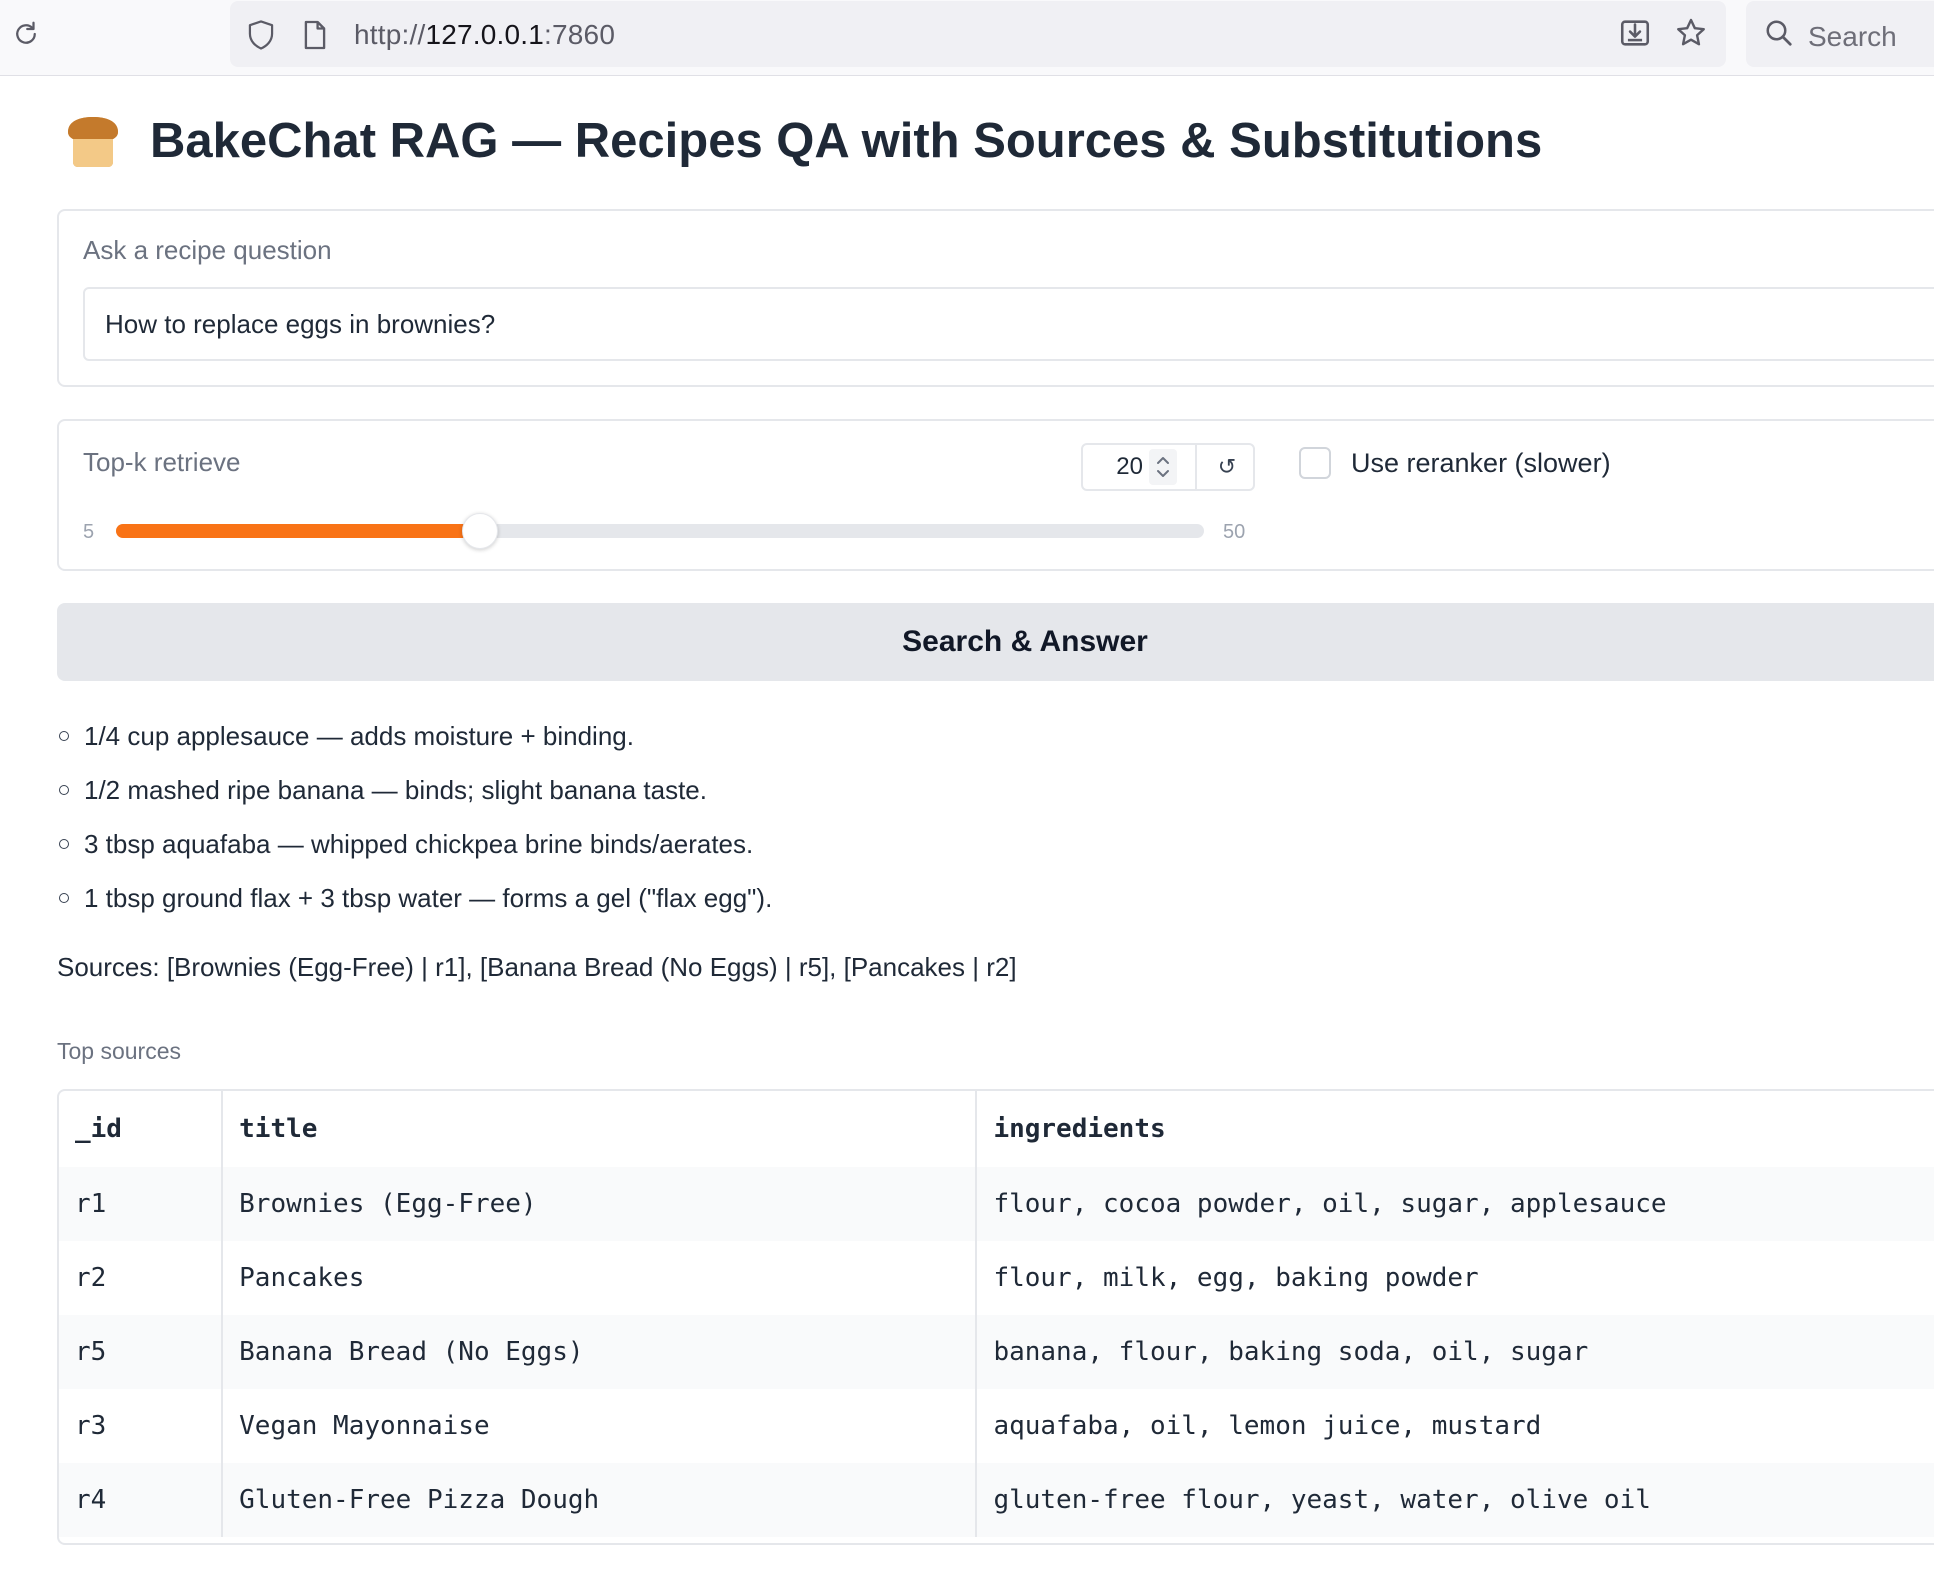 The image size is (1934, 1586). Describe the element at coordinates (390, 34) in the screenshot. I see `url-scheme: http://` at that location.